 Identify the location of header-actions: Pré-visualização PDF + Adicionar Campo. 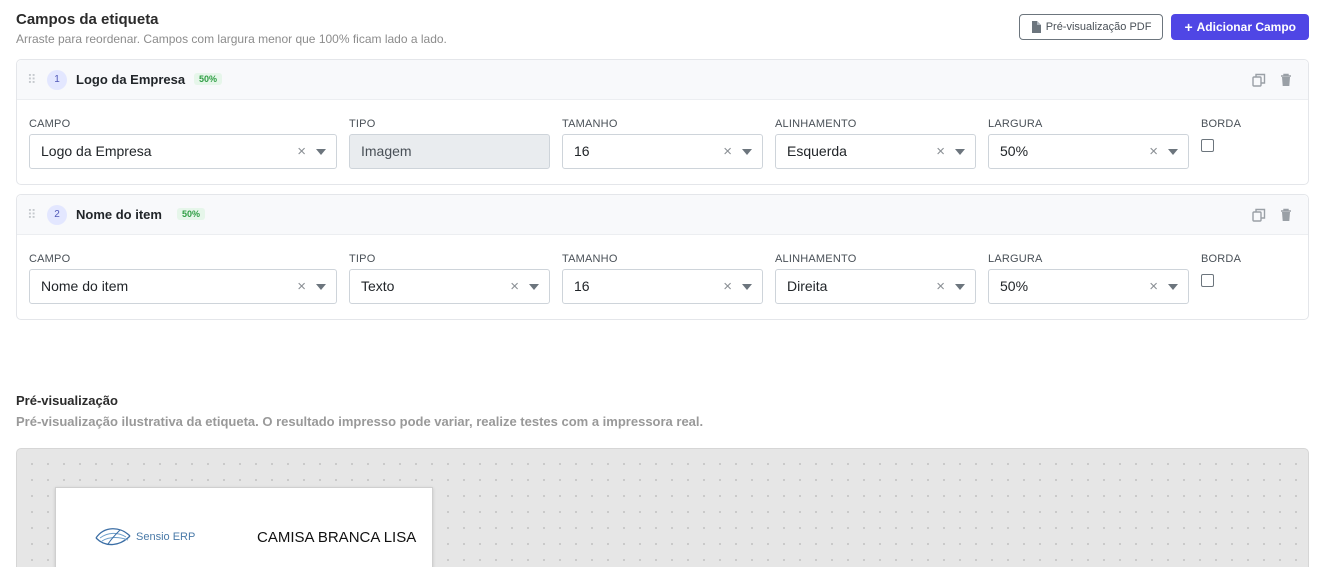
(1163, 27).